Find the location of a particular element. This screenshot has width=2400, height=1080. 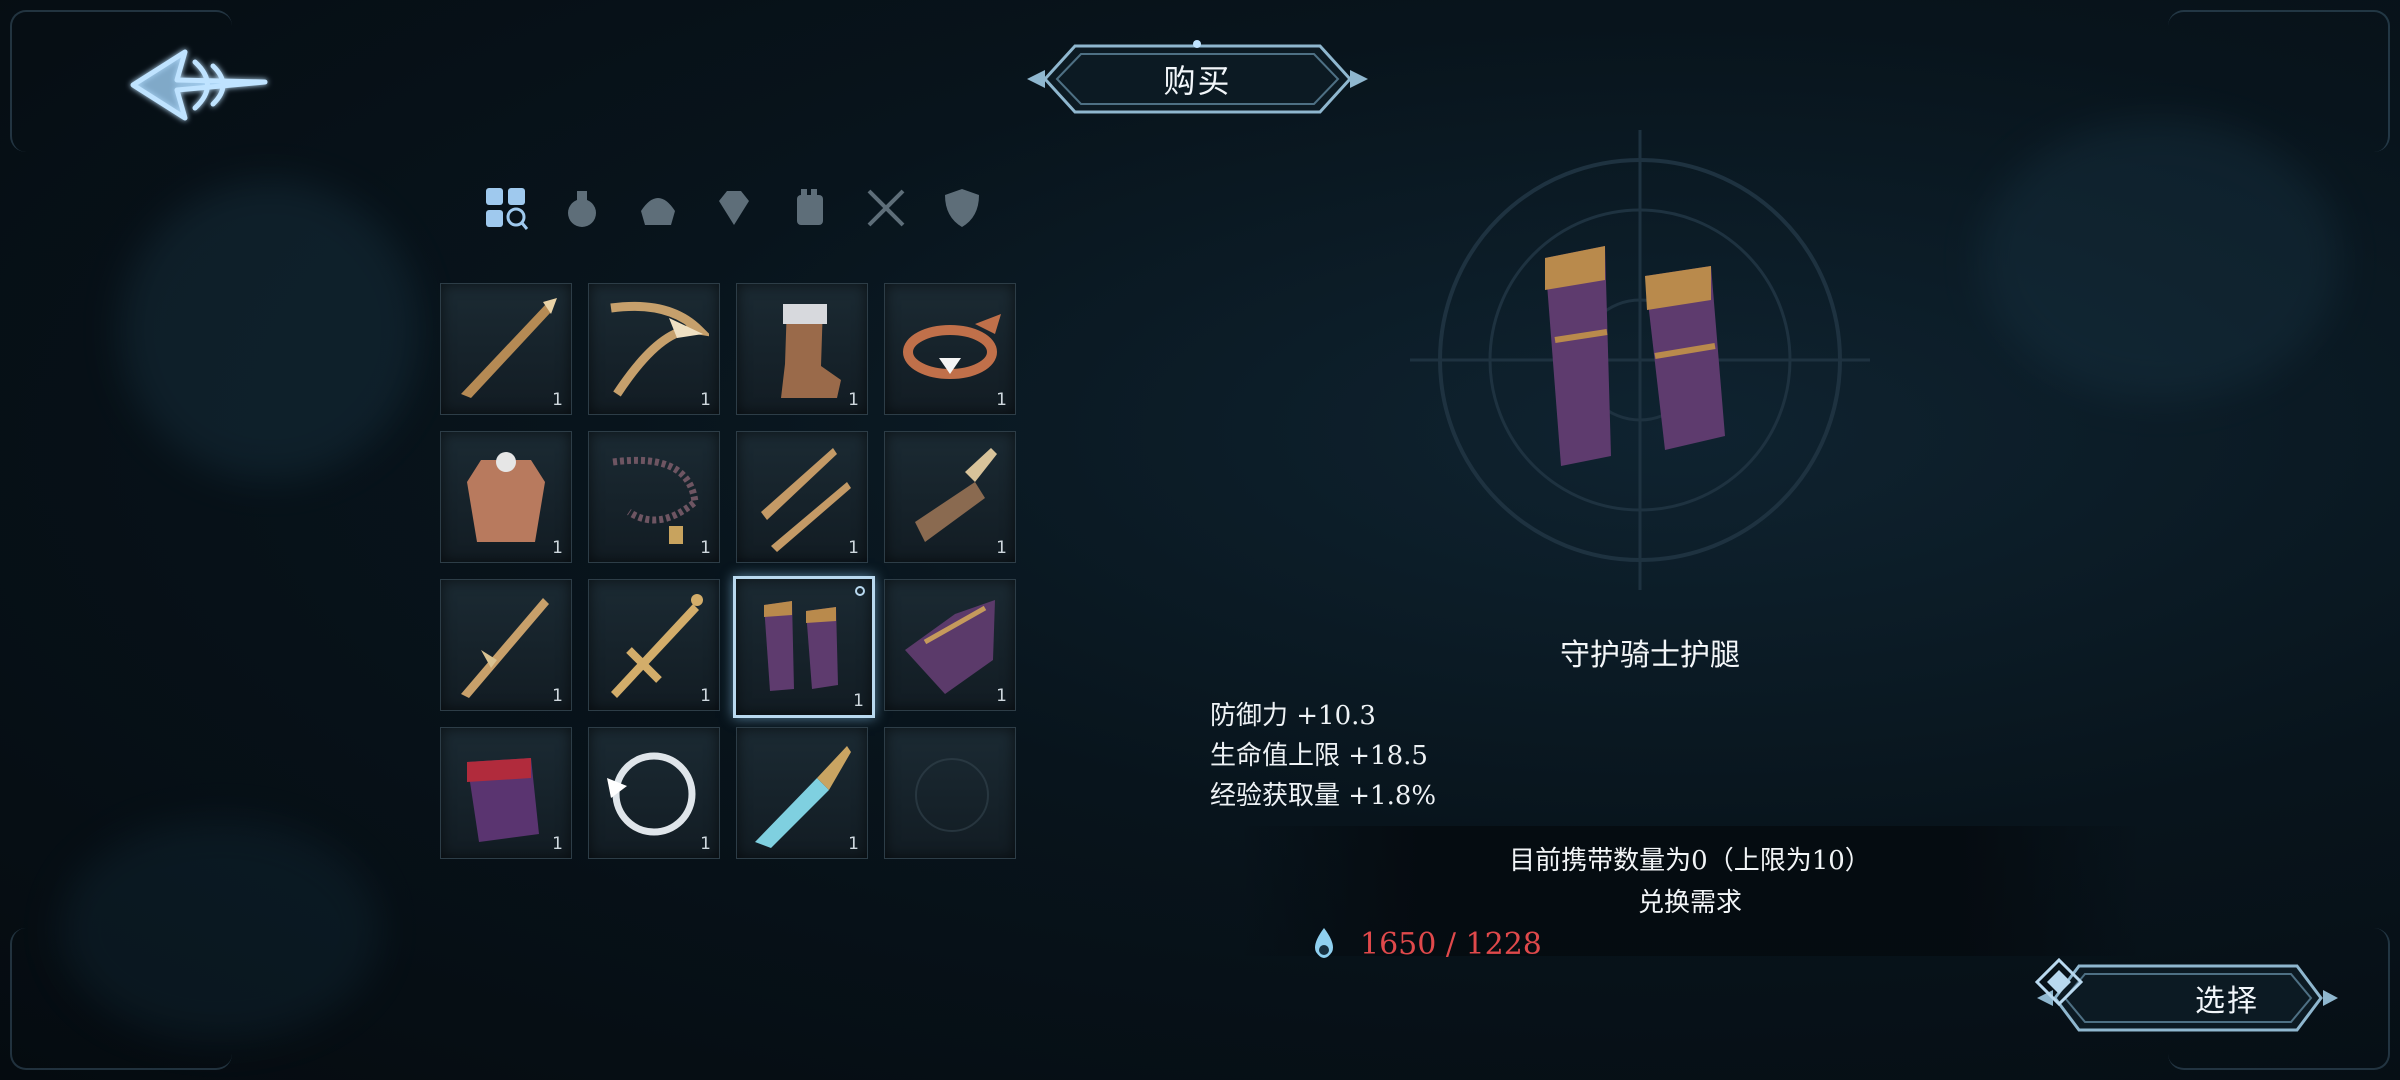

bead-chain-icon is located at coordinates (655, 500).